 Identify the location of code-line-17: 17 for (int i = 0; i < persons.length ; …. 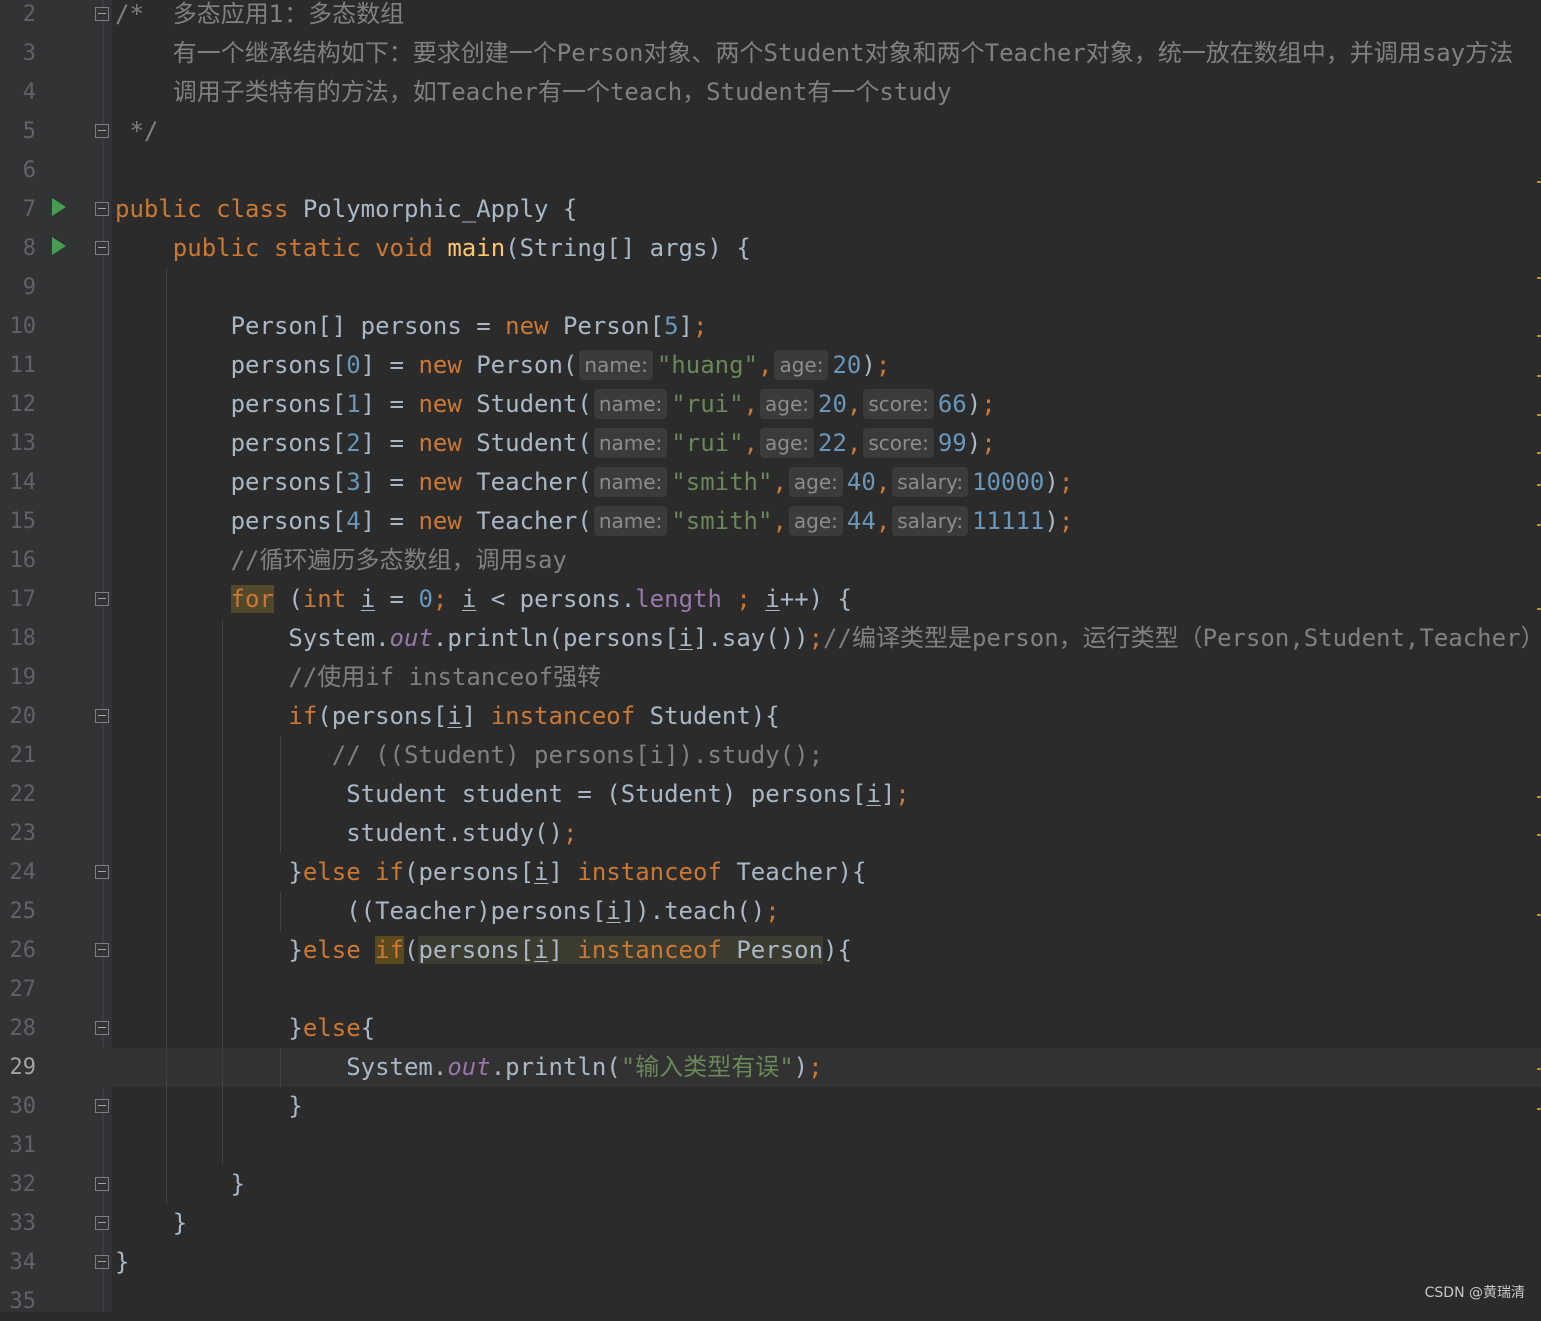
(770, 599).